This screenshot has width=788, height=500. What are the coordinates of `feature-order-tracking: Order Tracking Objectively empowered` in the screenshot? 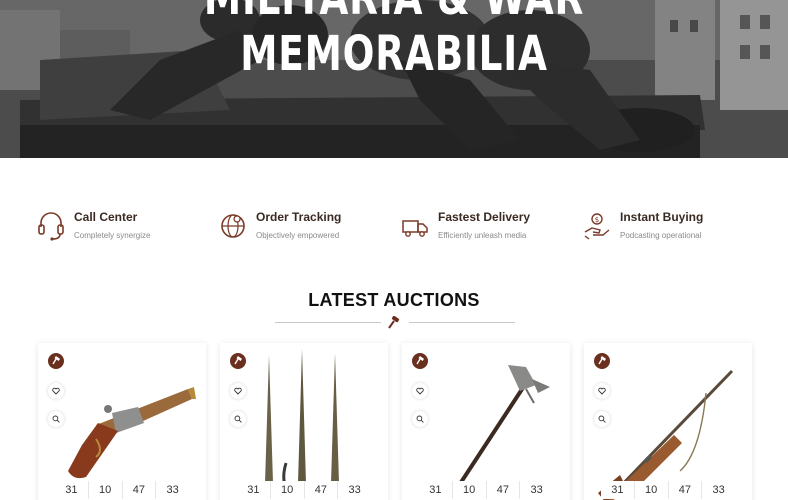 It's located at (309, 228).